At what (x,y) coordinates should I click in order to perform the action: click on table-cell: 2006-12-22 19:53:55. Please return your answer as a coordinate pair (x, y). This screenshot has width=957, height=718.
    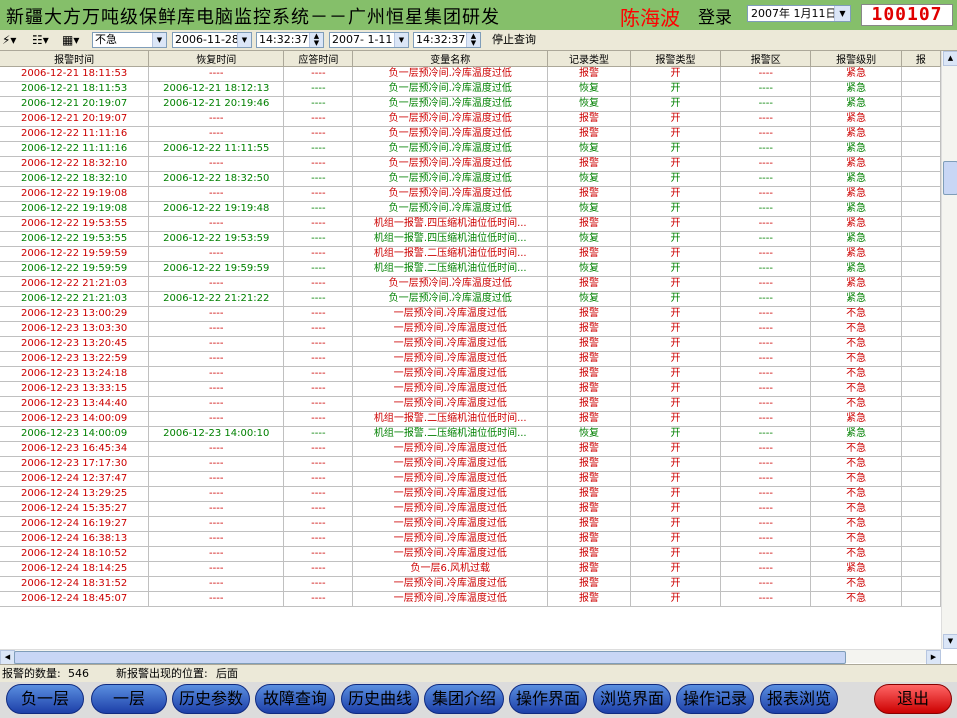
    Looking at the image, I should click on (75, 224).